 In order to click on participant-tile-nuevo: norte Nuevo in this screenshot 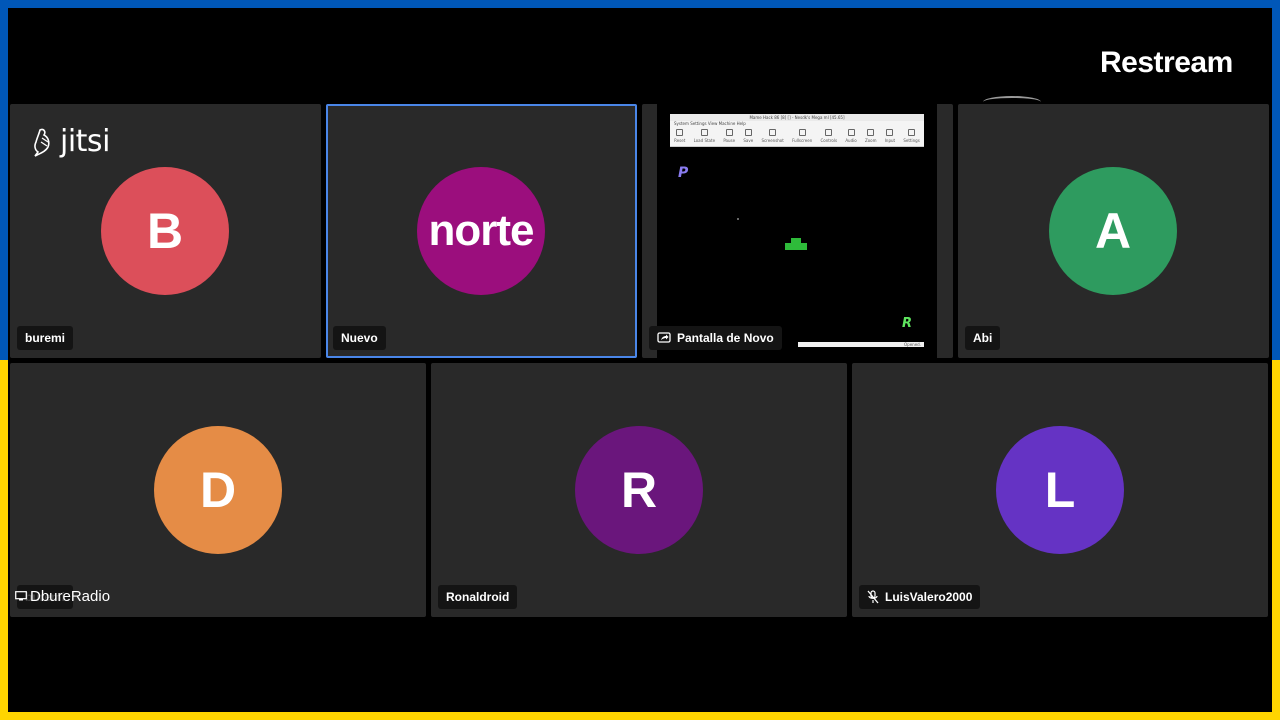, I will do `click(481, 231)`.